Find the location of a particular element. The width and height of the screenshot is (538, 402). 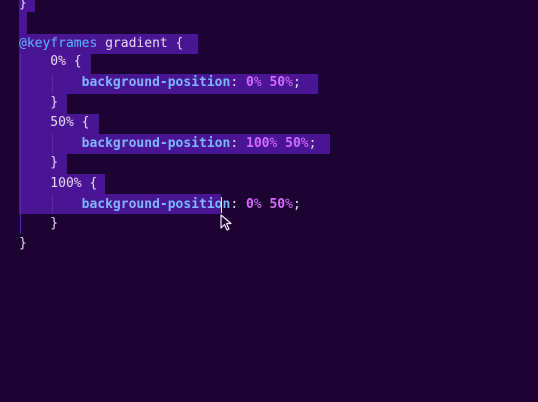

code-line: 0% { is located at coordinates (50, 62).